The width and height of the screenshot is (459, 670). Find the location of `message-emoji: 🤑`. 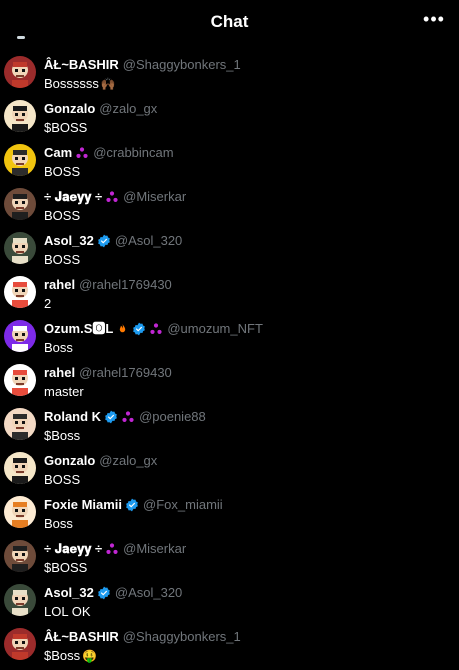

message-emoji: 🤑 is located at coordinates (90, 656).